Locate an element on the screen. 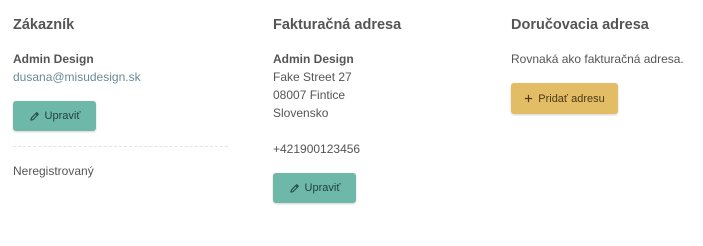  customer-edit-button: Upraviť is located at coordinates (54, 116).